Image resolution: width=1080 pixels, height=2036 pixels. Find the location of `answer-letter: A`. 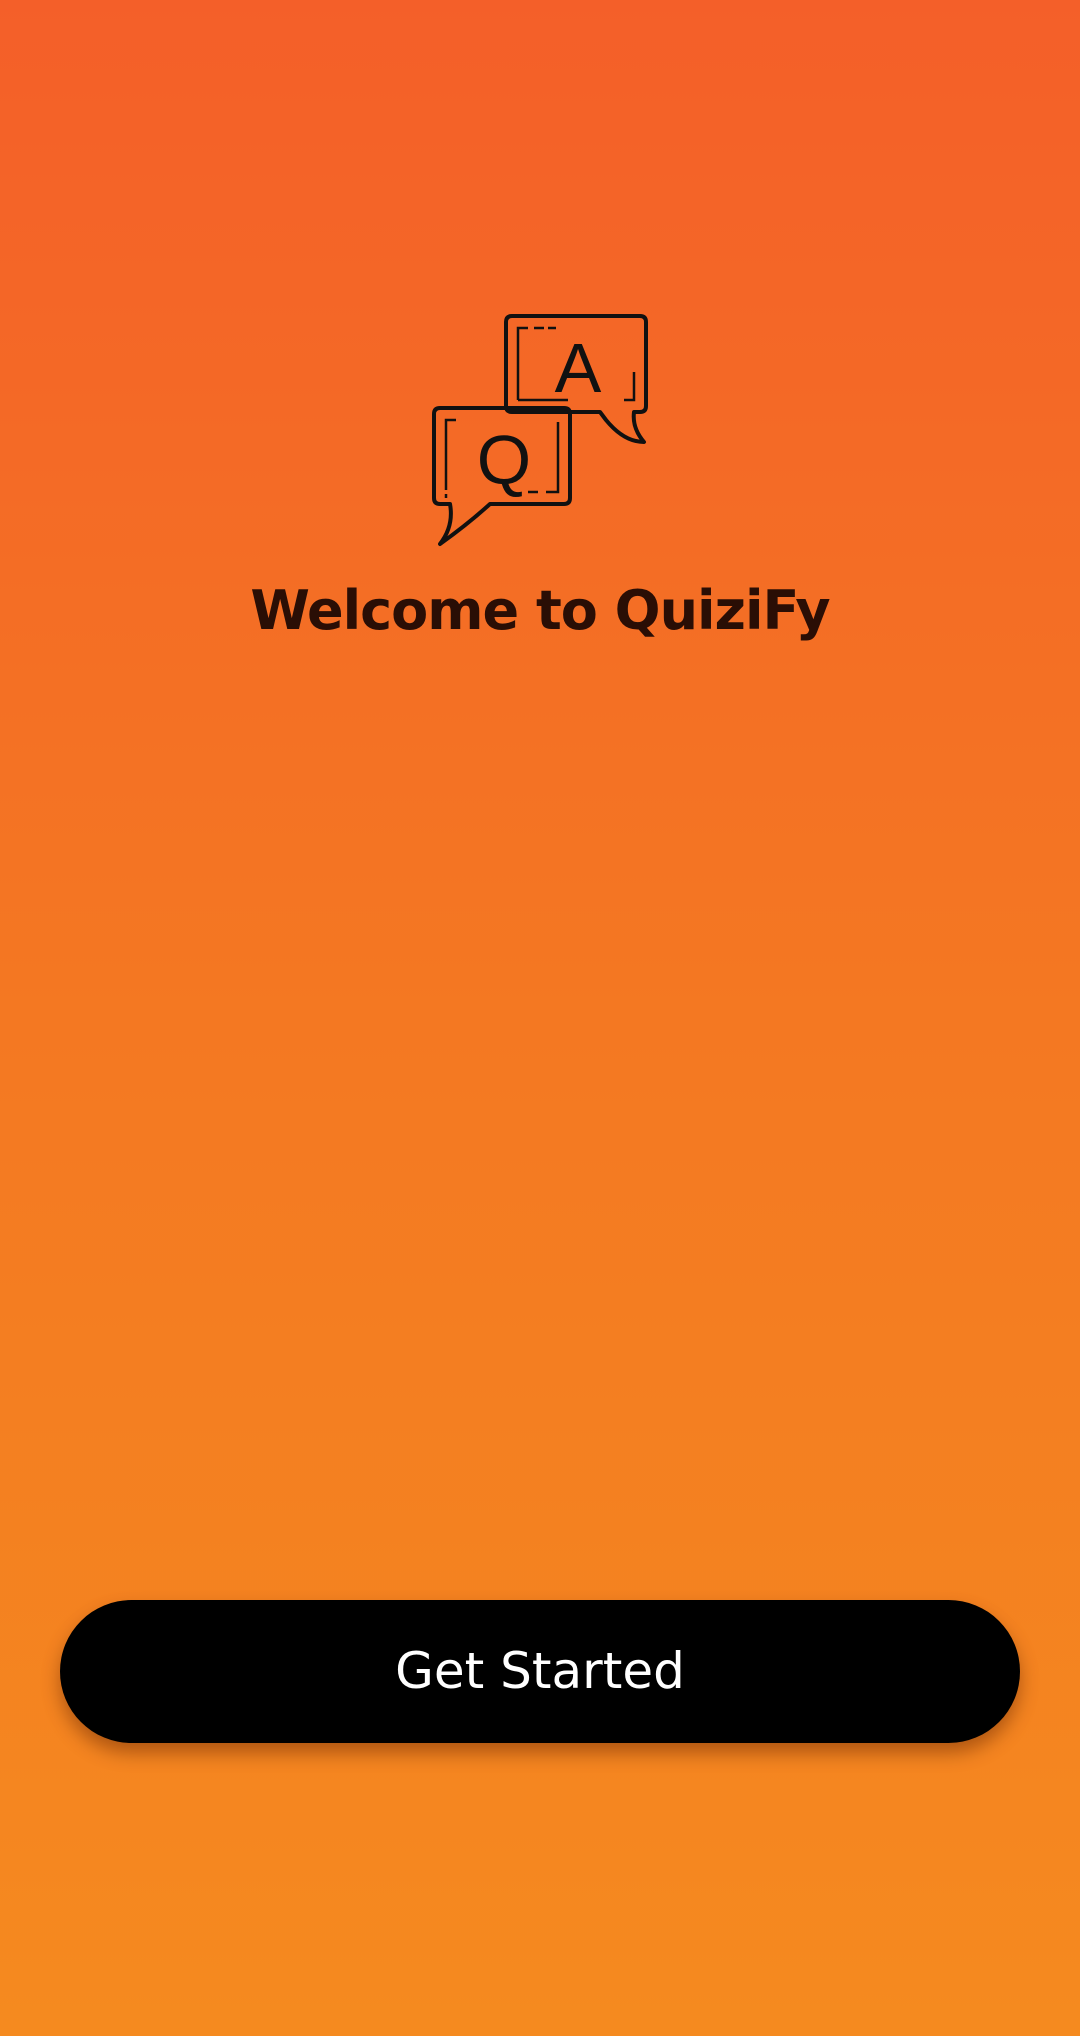

answer-letter: A is located at coordinates (578, 368).